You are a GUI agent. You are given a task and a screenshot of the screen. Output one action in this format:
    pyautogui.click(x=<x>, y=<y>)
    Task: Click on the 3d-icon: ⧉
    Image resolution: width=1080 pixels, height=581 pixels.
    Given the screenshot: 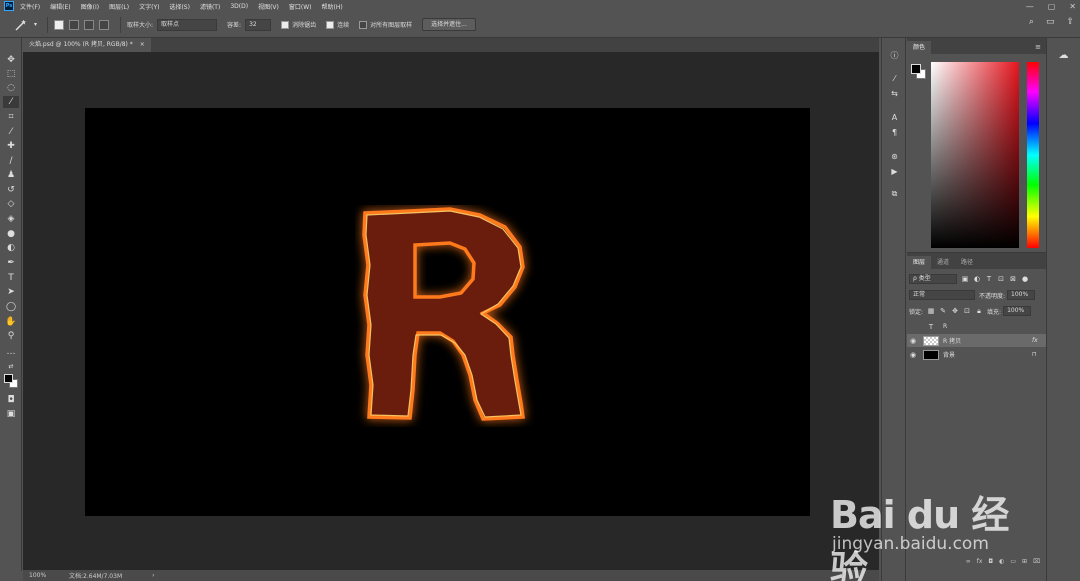 What is the action you would take?
    pyautogui.click(x=894, y=193)
    